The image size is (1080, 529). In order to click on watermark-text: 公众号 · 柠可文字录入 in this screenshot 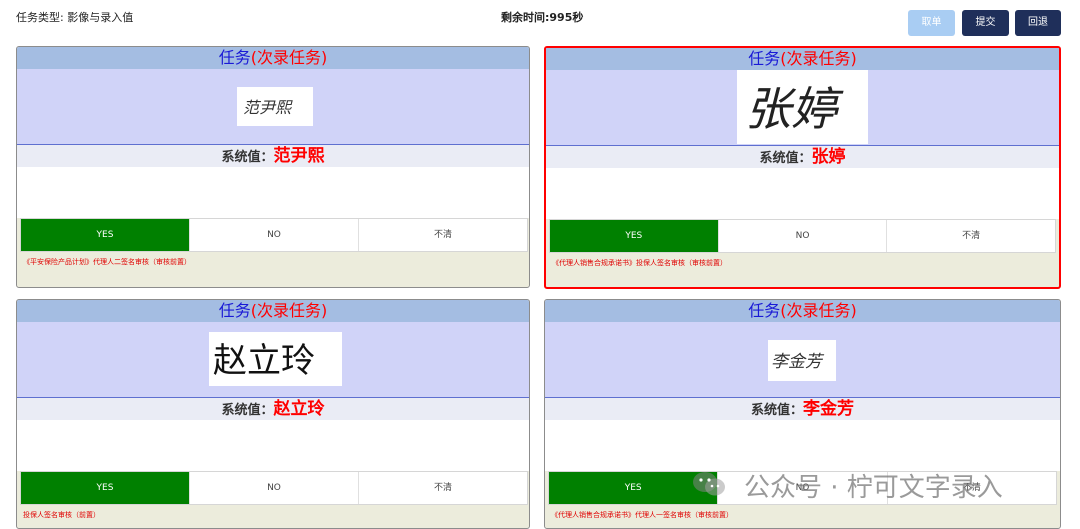, I will do `click(873, 488)`.